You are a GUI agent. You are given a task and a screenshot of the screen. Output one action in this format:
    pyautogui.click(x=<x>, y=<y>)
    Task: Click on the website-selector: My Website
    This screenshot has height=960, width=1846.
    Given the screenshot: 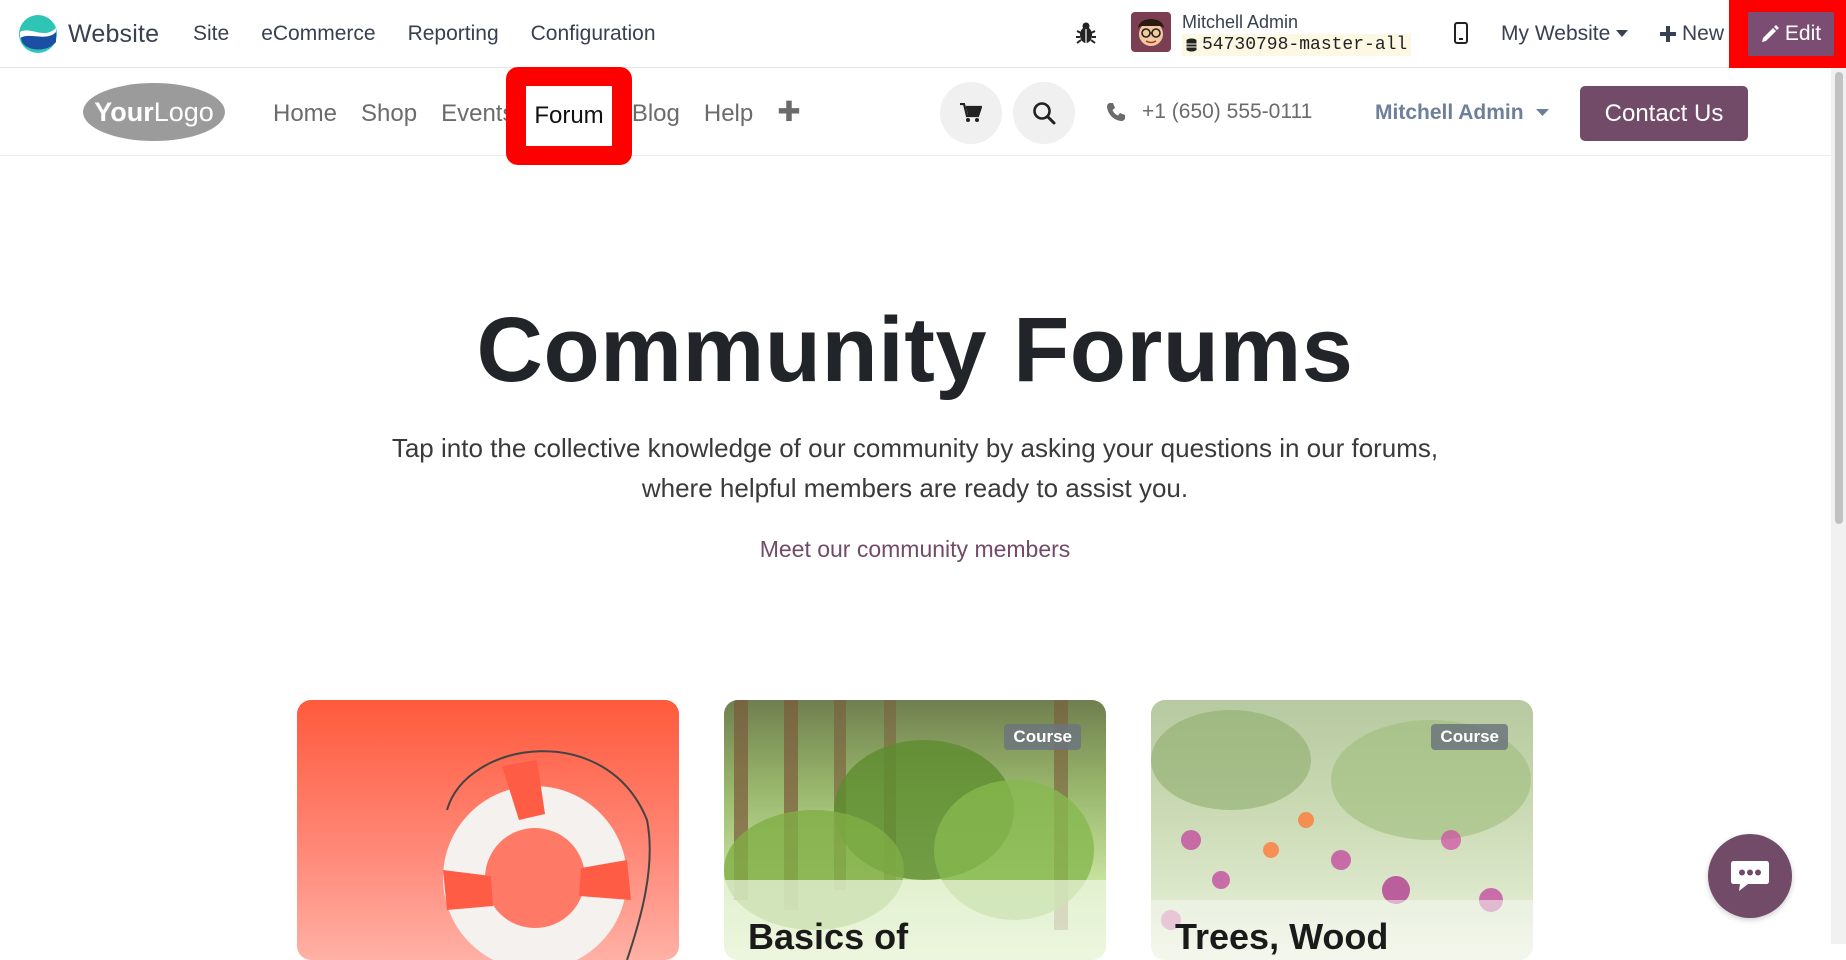 What is the action you would take?
    pyautogui.click(x=1565, y=34)
    